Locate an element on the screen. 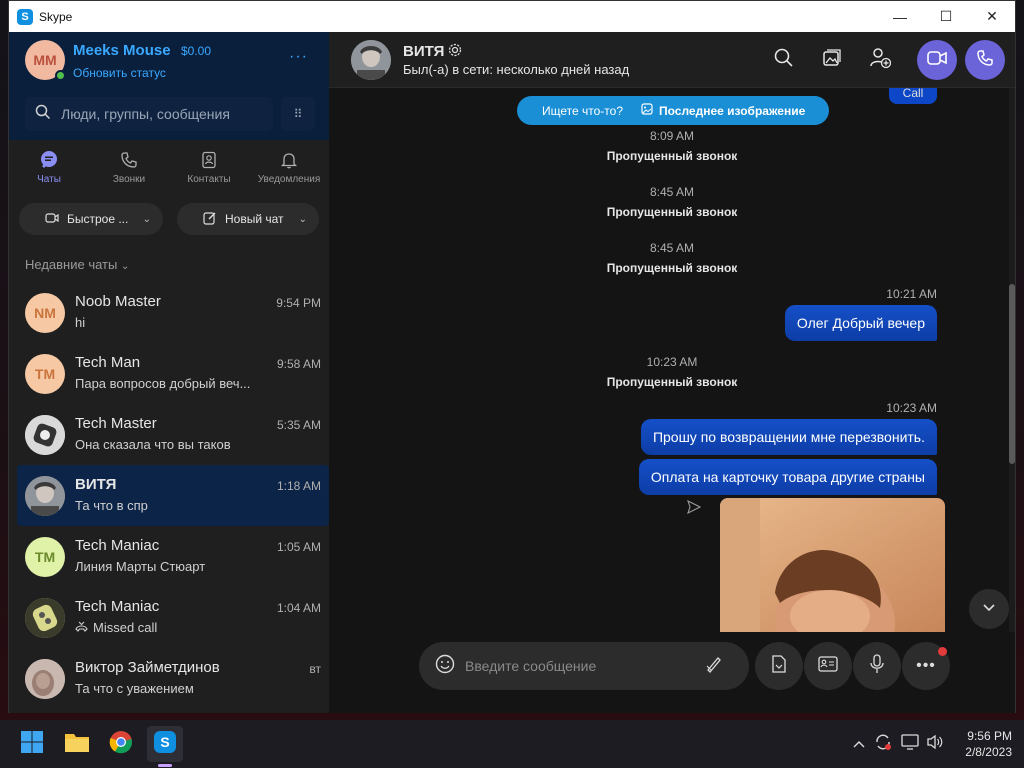 The height and width of the screenshot is (768, 1024). recent-chats-header: Недавние чаты ⌄ is located at coordinates (77, 264).